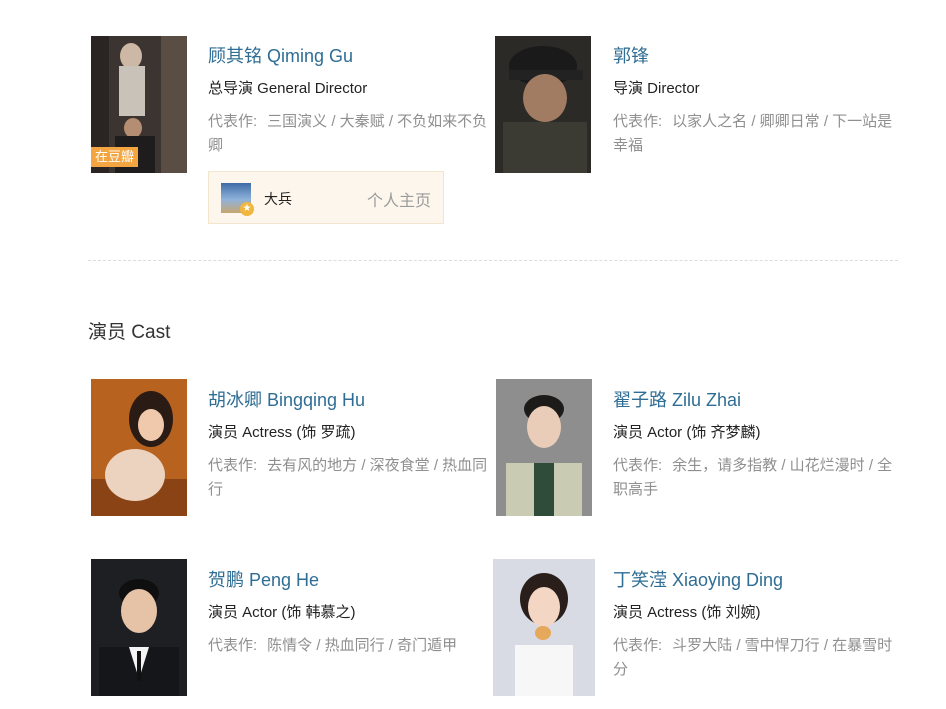 Image resolution: width=946 pixels, height=709 pixels. I want to click on representative-works: 代表作: 余生，请多指教 / 山花烂漫时 / 全职高手, so click(754, 478).